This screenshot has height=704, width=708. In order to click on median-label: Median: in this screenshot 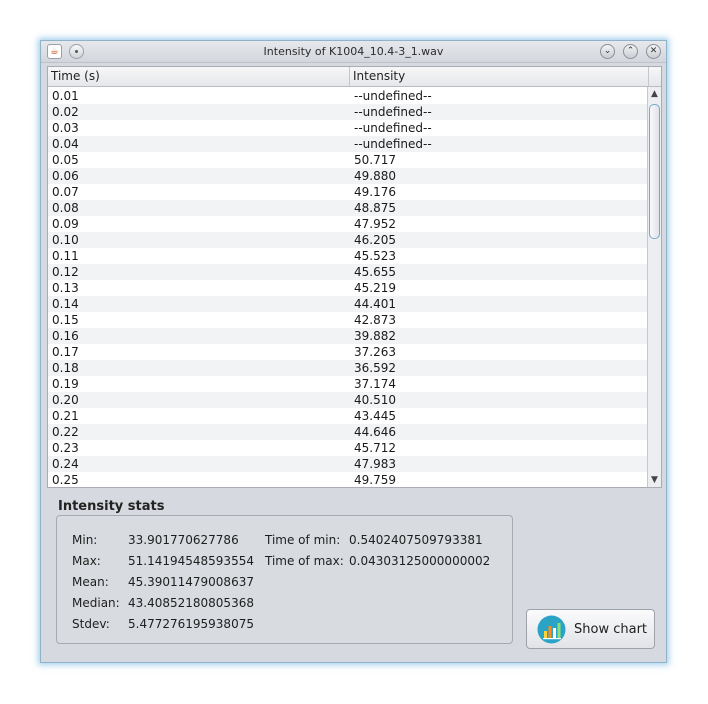, I will do `click(96, 603)`.